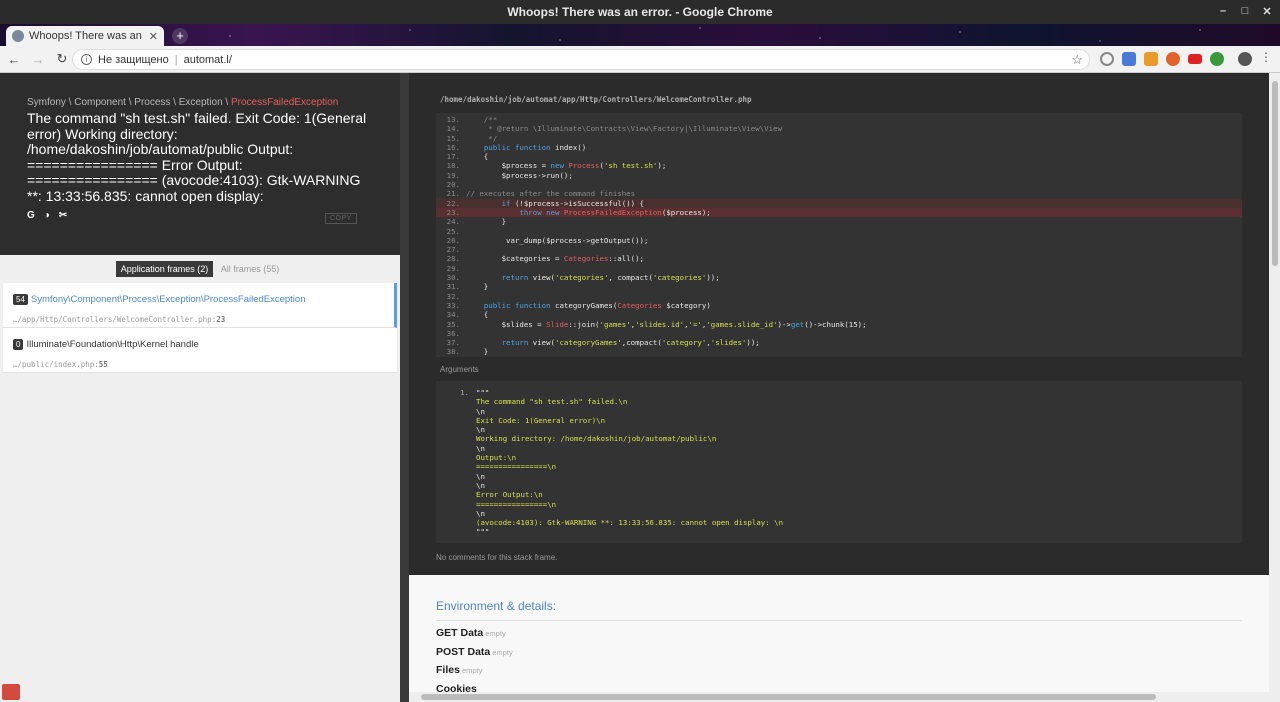 This screenshot has width=1280, height=702. What do you see at coordinates (453, 333) in the screenshot?
I see `line-number: 36.` at bounding box center [453, 333].